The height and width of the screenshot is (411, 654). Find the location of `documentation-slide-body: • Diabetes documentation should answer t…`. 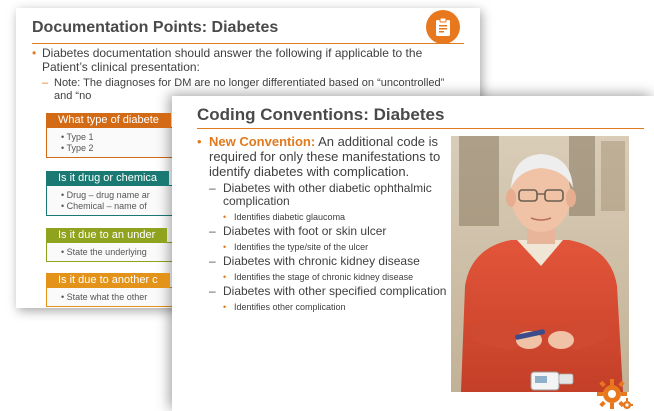

documentation-slide-body: • Diabetes documentation should answer t… is located at coordinates (247, 74).